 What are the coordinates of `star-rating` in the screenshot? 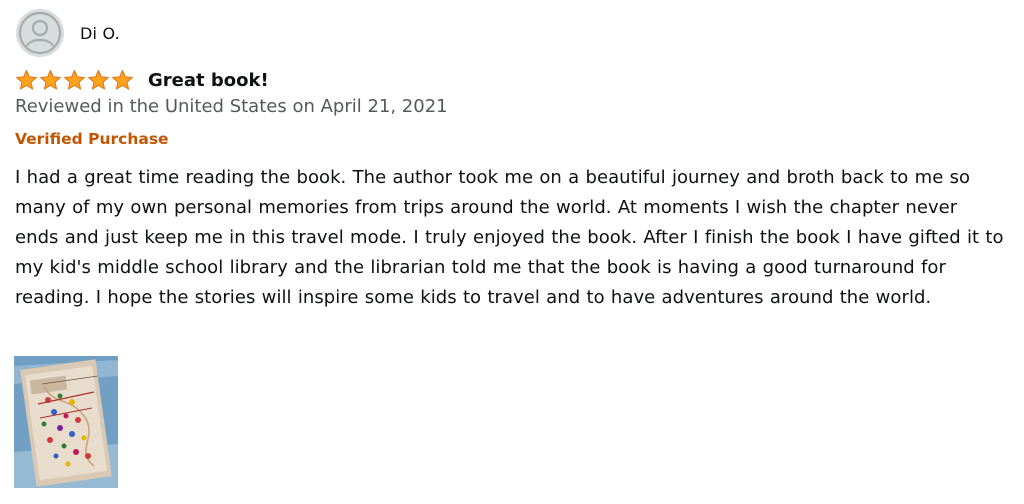 It's located at (74, 80).